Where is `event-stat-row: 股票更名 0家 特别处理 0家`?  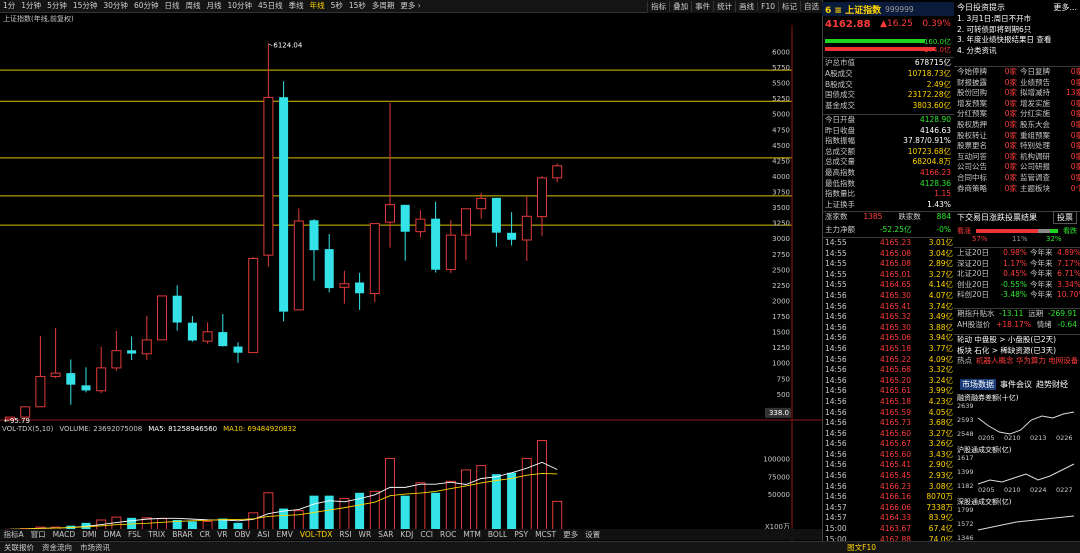
event-stat-row: 股票更名 0家 特别处理 0家 is located at coordinates (1017, 146).